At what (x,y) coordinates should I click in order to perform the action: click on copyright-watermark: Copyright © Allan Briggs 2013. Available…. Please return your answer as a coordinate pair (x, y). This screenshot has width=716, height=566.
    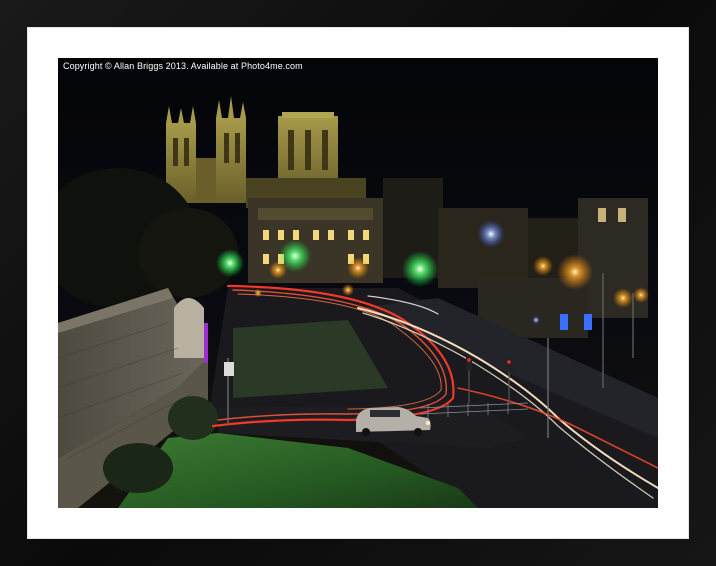
    Looking at the image, I should click on (183, 66).